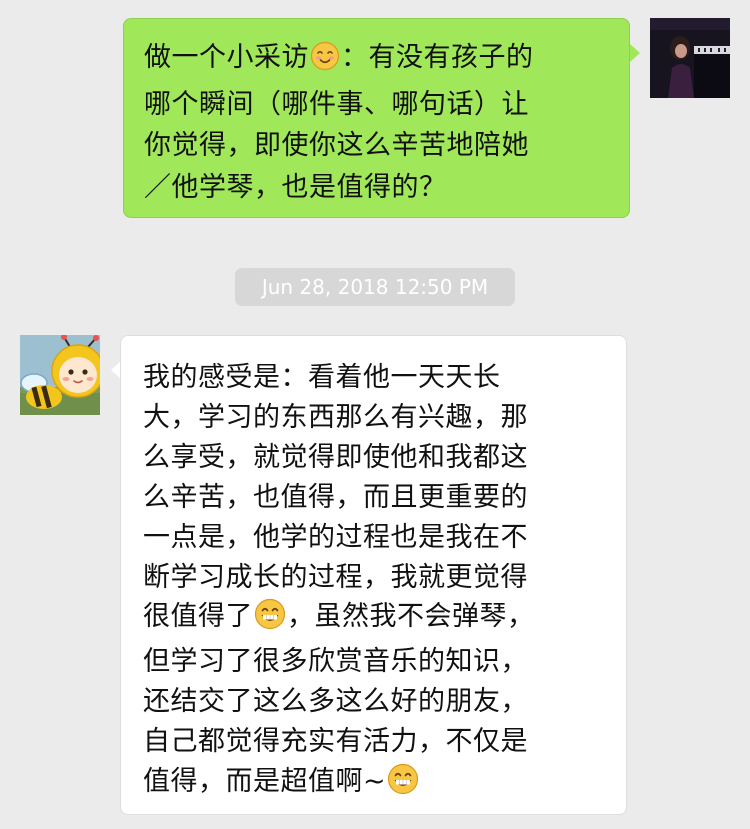 This screenshot has height=829, width=750. Describe the element at coordinates (322, 377) in the screenshot. I see `message-line: 我的感受是：看着他一天天长` at that location.